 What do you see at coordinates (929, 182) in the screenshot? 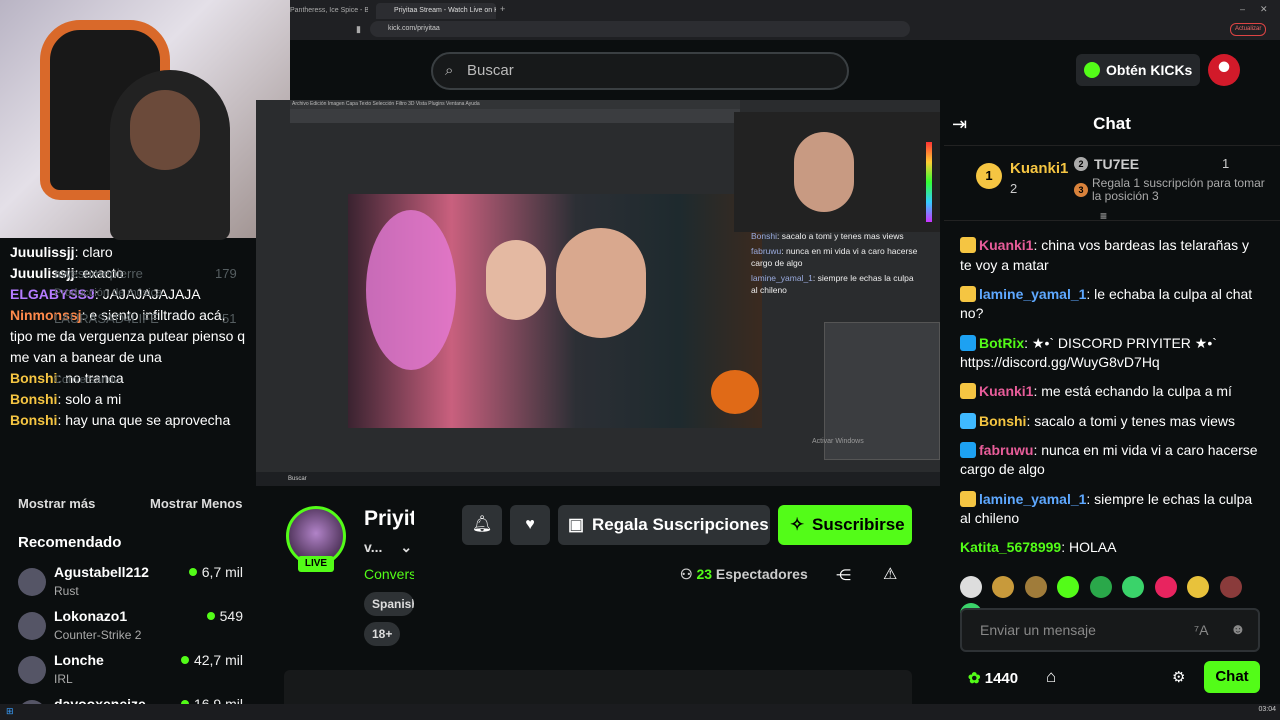
I see `color-bar` at bounding box center [929, 182].